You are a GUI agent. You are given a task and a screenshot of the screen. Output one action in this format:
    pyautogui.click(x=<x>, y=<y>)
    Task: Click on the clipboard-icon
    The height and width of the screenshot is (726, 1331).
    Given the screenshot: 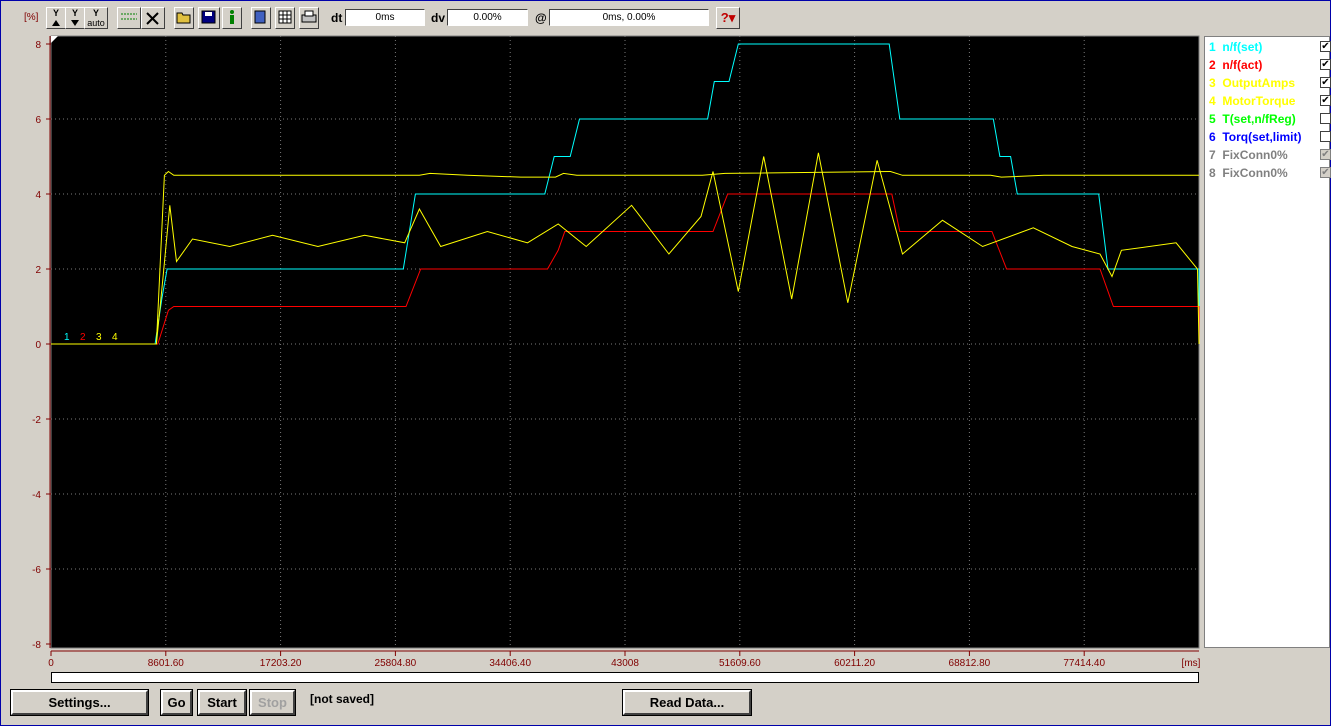 What is the action you would take?
    pyautogui.click(x=260, y=17)
    